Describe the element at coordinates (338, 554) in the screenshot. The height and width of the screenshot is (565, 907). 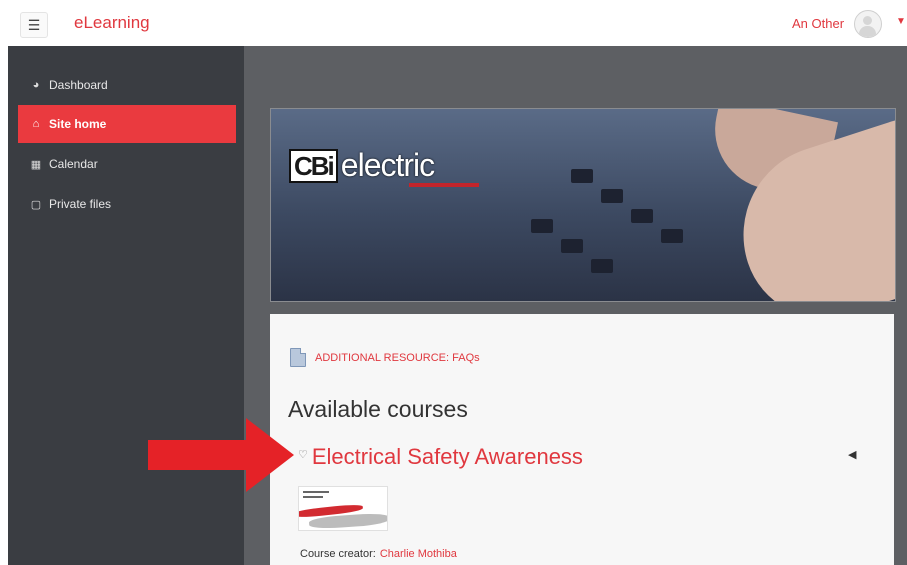
I see `creator-label: Course creator:` at that location.